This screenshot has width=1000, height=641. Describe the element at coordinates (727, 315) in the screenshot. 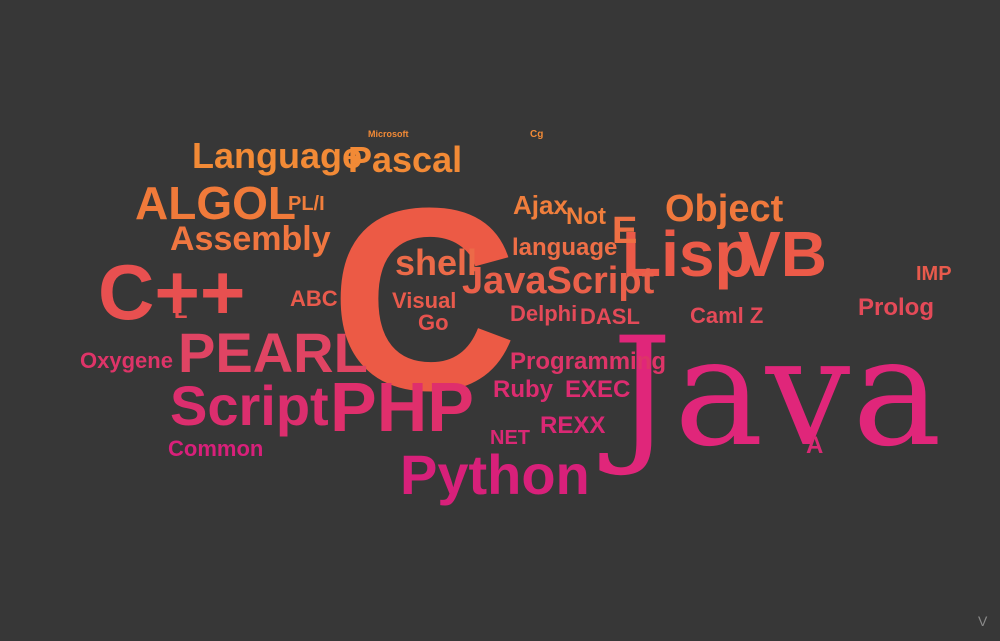

I see `word-camlz: Caml Z` at that location.